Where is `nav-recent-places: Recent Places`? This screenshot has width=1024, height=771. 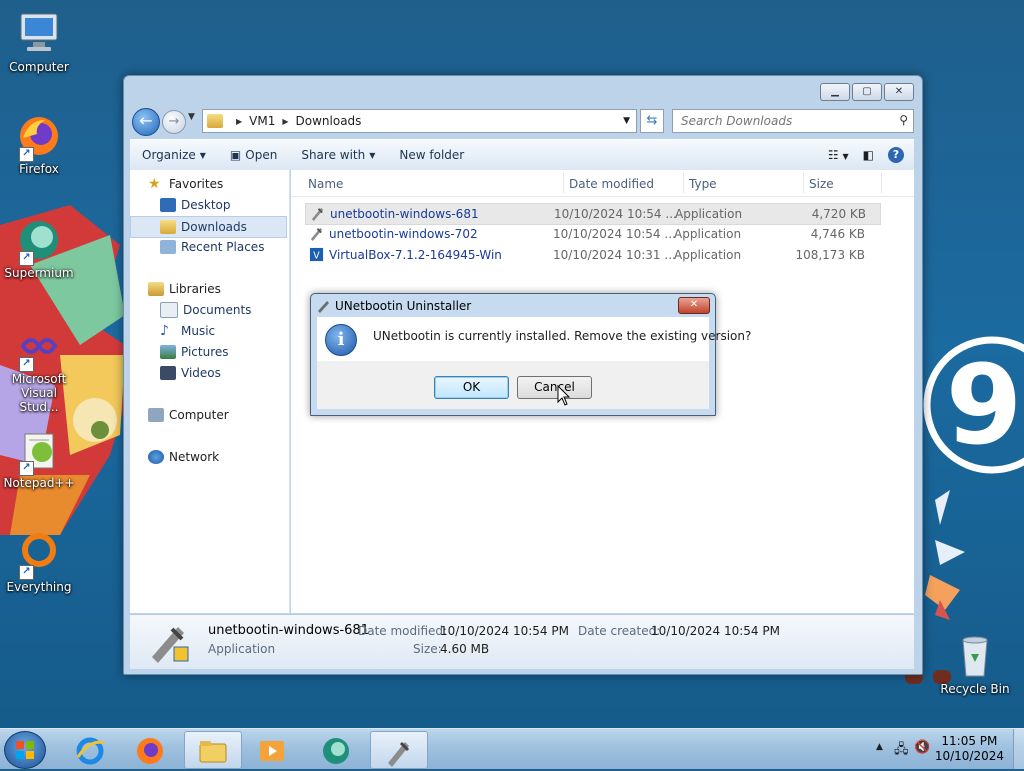
nav-recent-places: Recent Places is located at coordinates (224, 247).